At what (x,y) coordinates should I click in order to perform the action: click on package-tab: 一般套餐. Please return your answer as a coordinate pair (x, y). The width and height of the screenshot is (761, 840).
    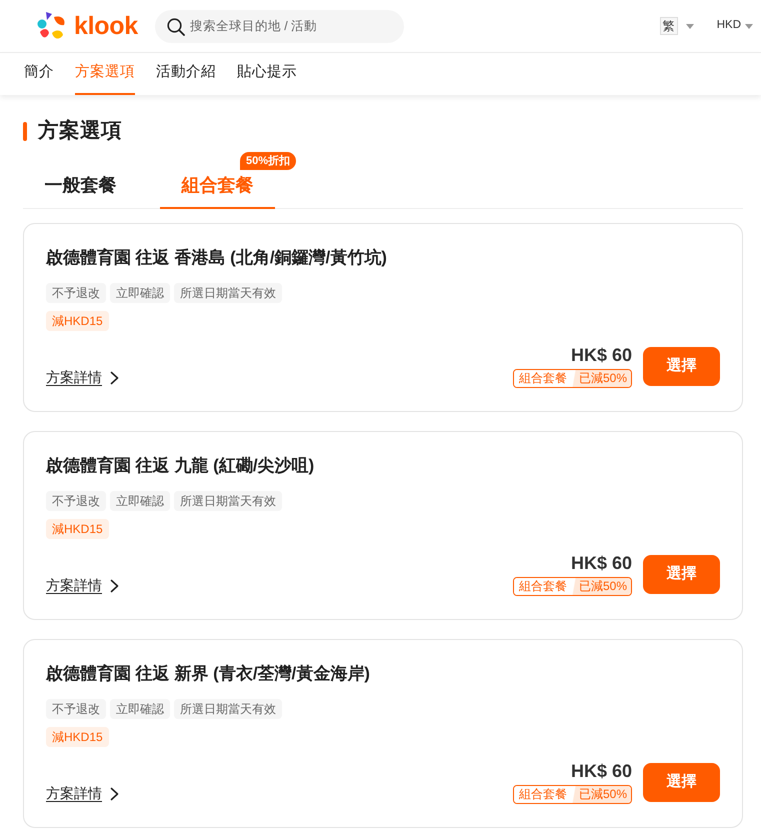
    Looking at the image, I should click on (80, 186).